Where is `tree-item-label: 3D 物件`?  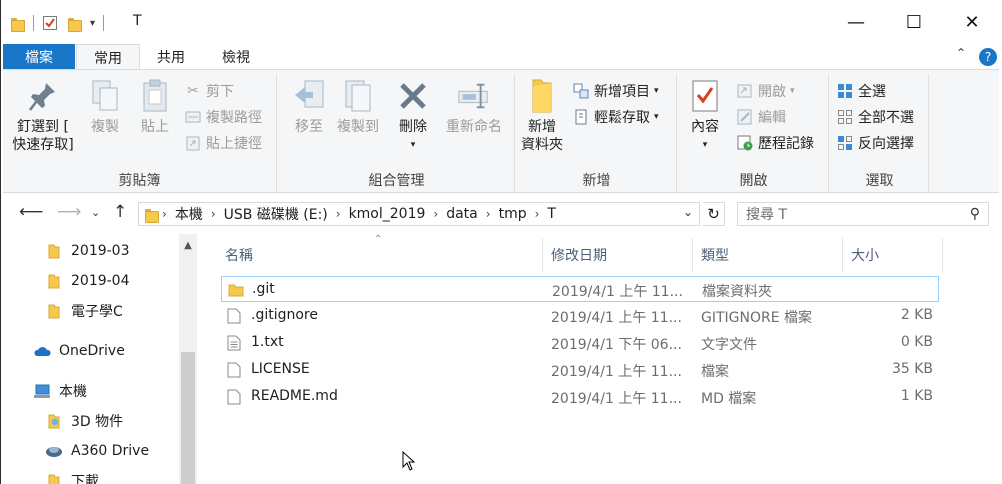
tree-item-label: 3D 物件 is located at coordinates (97, 422).